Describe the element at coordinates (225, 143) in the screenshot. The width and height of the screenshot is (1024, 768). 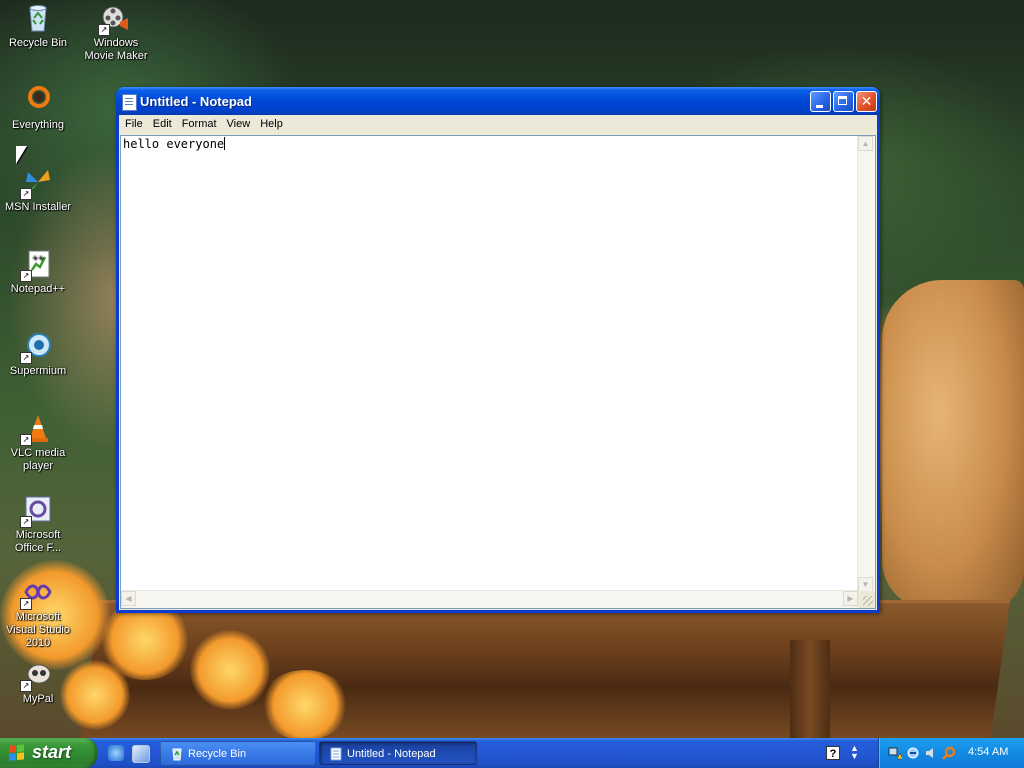
I see `text-caret` at that location.